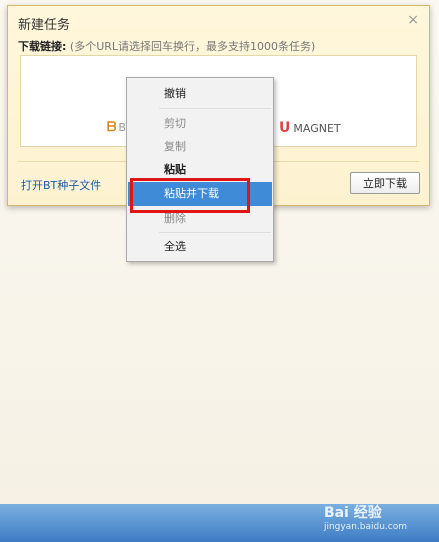 The width and height of the screenshot is (439, 542). Describe the element at coordinates (112, 127) in the screenshot. I see `bt-icon: ᗷ` at that location.